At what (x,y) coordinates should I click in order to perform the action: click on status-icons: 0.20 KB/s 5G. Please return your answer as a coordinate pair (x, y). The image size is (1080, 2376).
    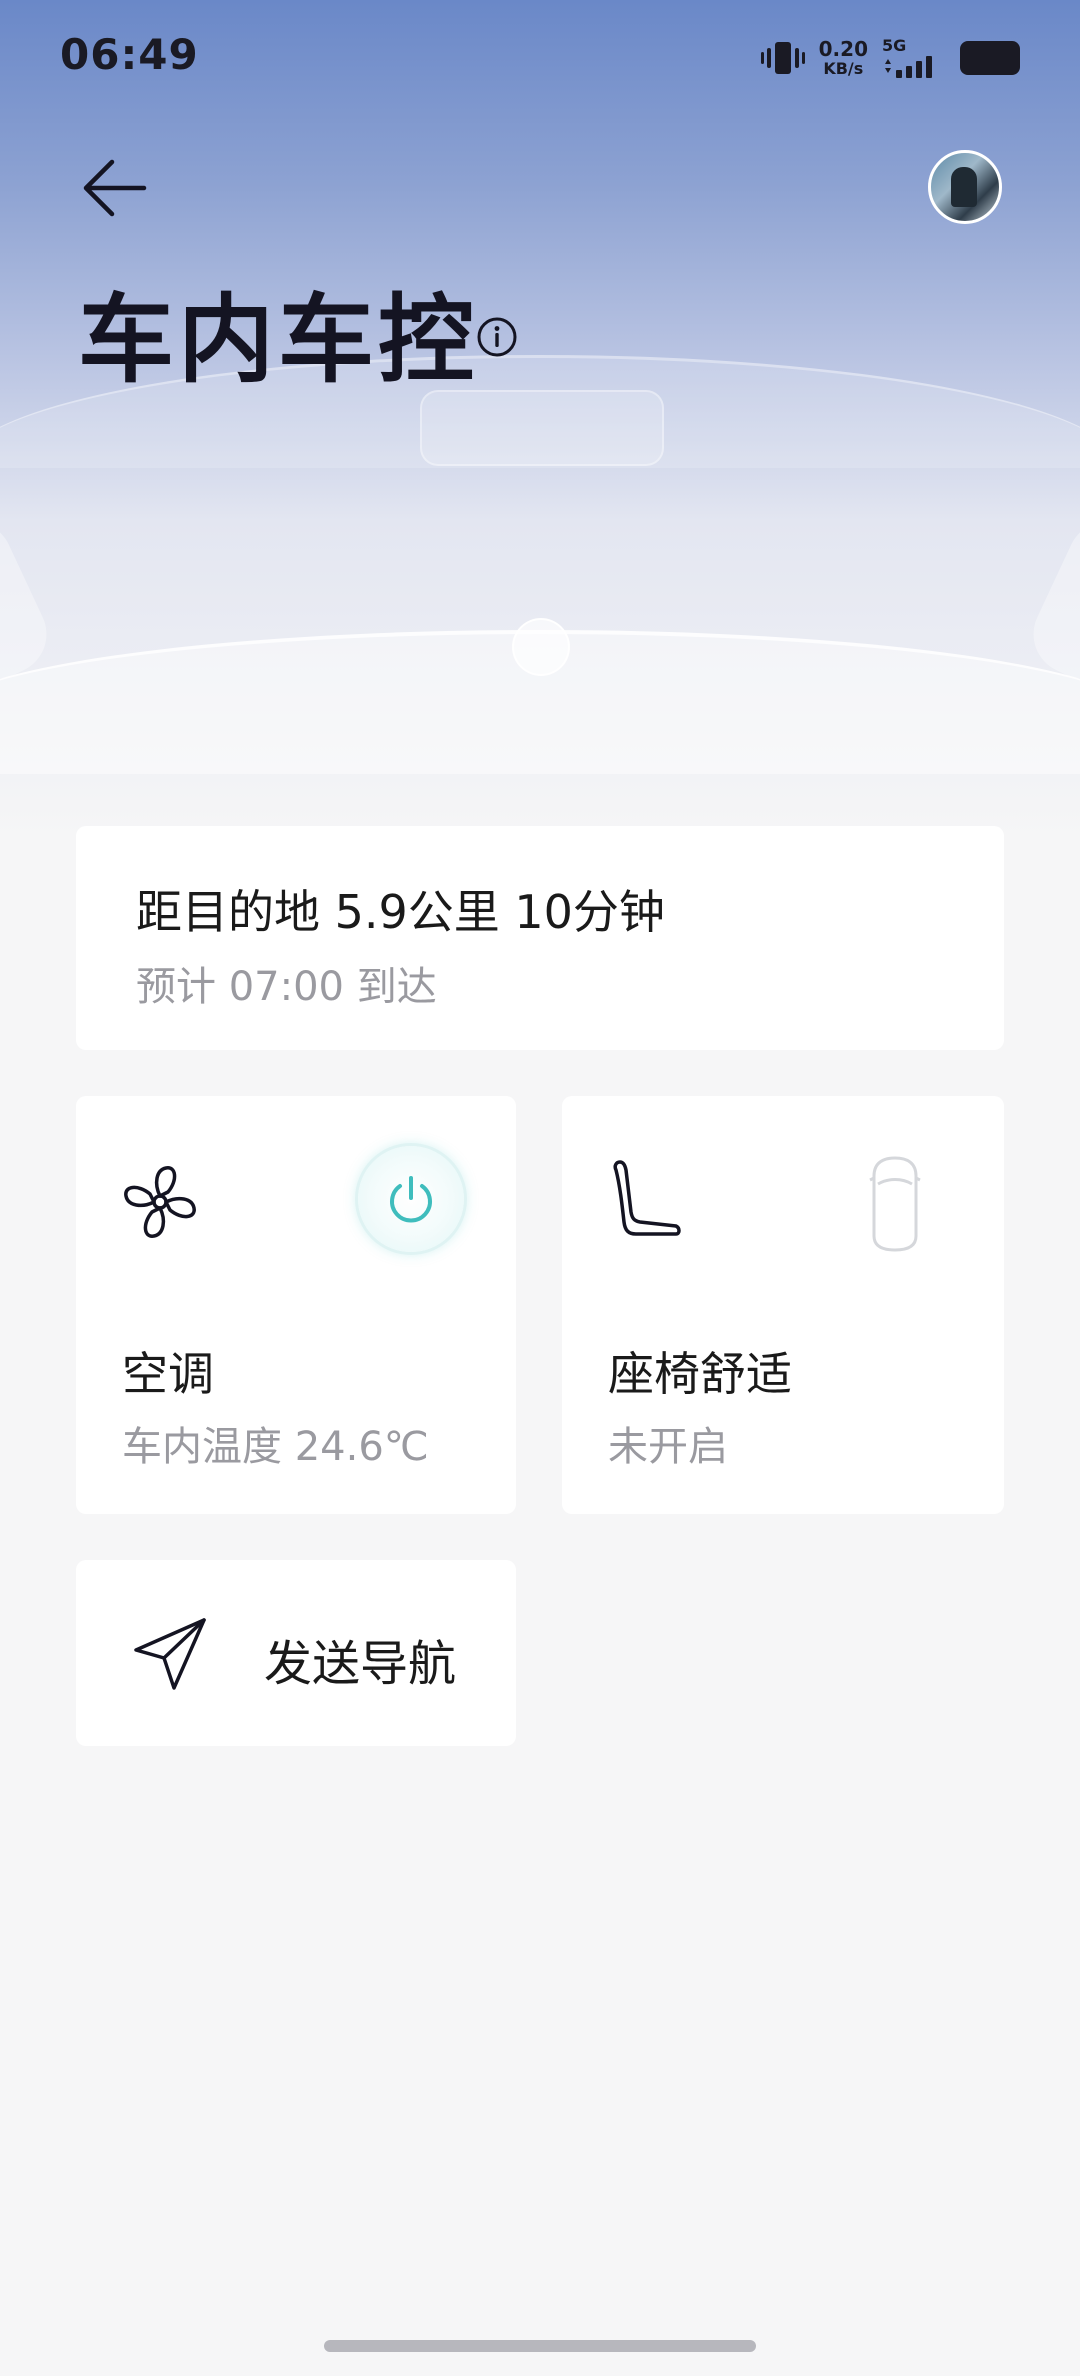
    Looking at the image, I should click on (890, 58).